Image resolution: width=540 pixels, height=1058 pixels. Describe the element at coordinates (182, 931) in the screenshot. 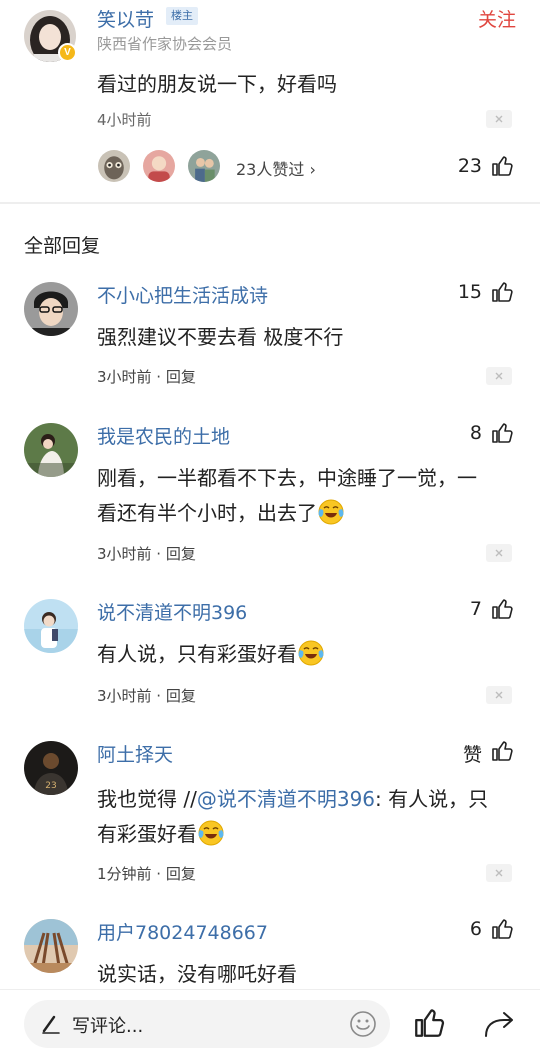

I see `commenter-name: 用户78024748667` at that location.